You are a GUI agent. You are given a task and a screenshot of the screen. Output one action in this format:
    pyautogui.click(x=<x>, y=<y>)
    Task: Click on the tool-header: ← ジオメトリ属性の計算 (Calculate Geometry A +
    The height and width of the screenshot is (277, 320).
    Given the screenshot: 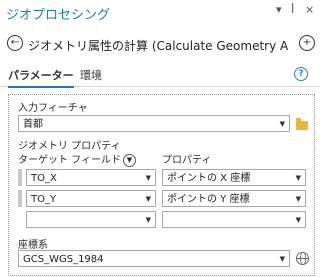 What is the action you would take?
    pyautogui.click(x=160, y=45)
    